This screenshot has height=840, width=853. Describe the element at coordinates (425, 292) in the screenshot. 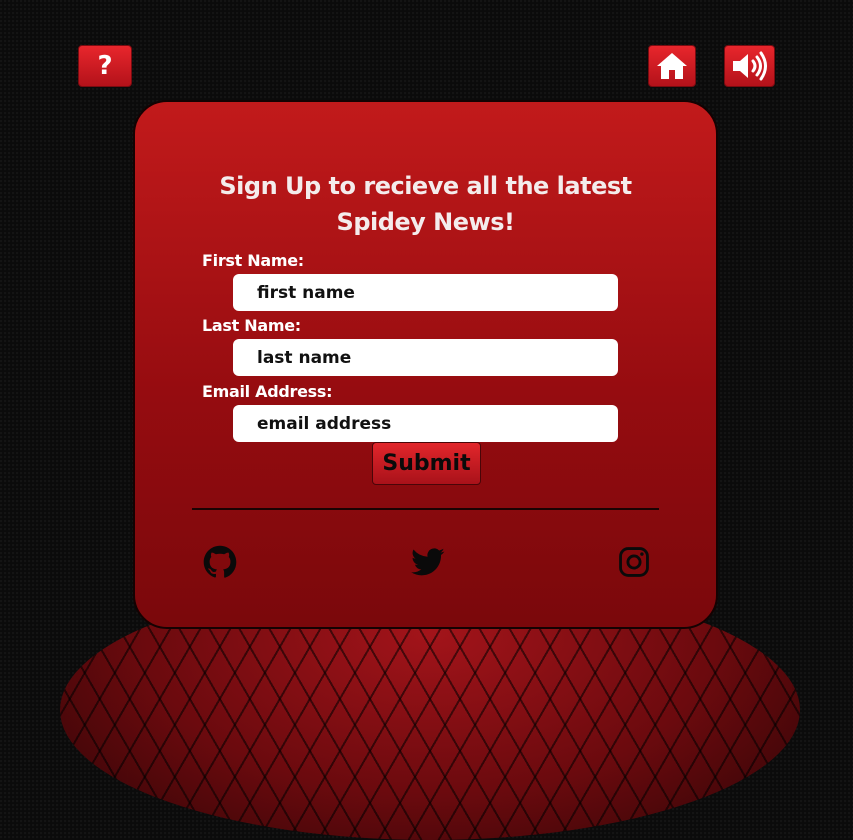

I see `first-name-input` at that location.